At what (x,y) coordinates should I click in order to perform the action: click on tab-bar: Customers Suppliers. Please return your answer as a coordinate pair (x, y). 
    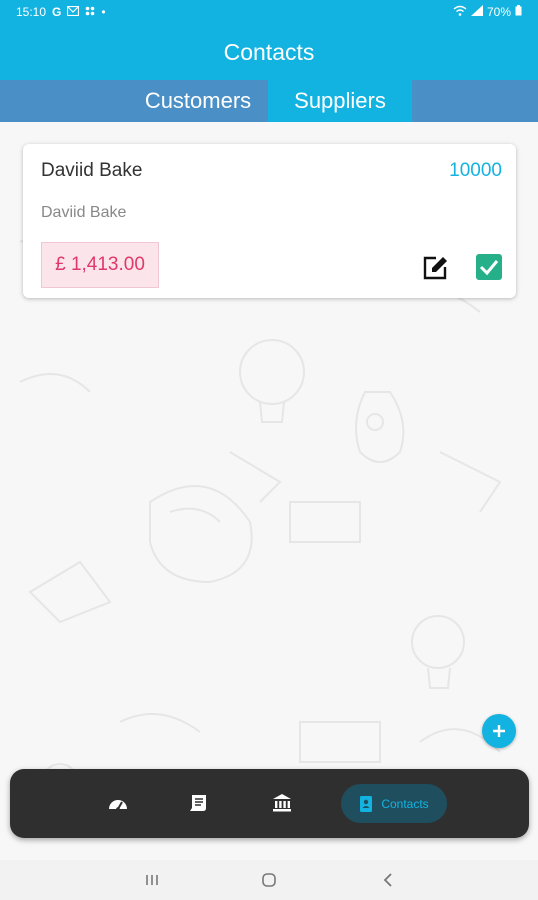
    Looking at the image, I should click on (269, 101).